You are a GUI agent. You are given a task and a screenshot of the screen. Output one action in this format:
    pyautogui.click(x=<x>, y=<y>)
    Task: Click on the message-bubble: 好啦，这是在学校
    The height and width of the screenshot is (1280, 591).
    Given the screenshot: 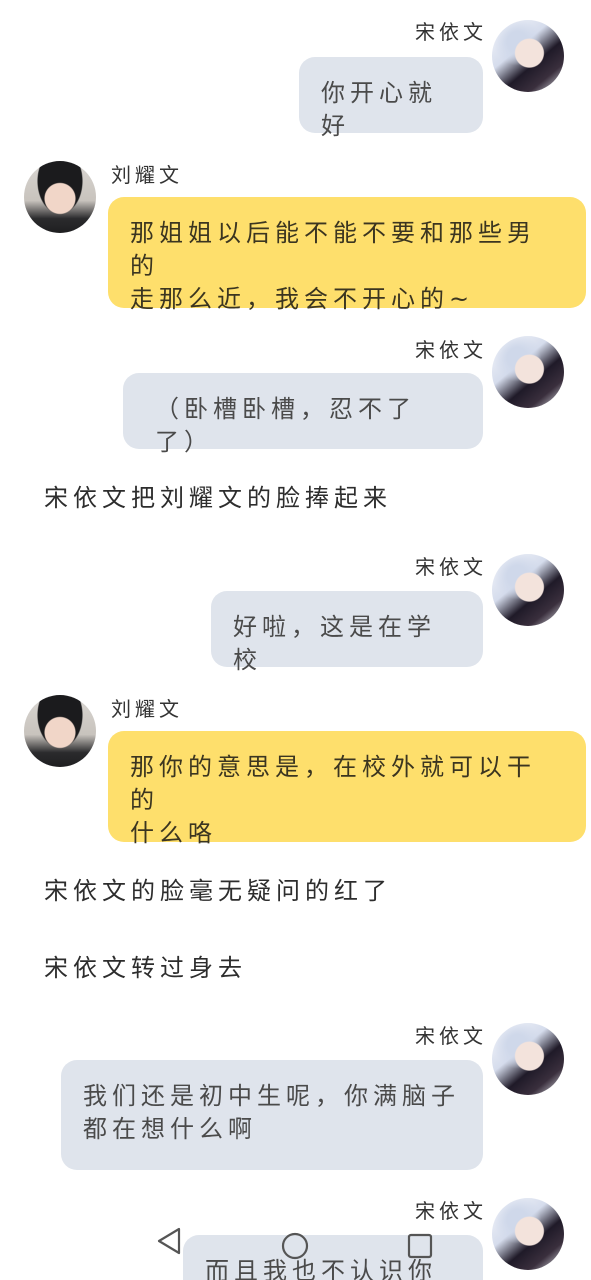 What is the action you would take?
    pyautogui.click(x=347, y=632)
    